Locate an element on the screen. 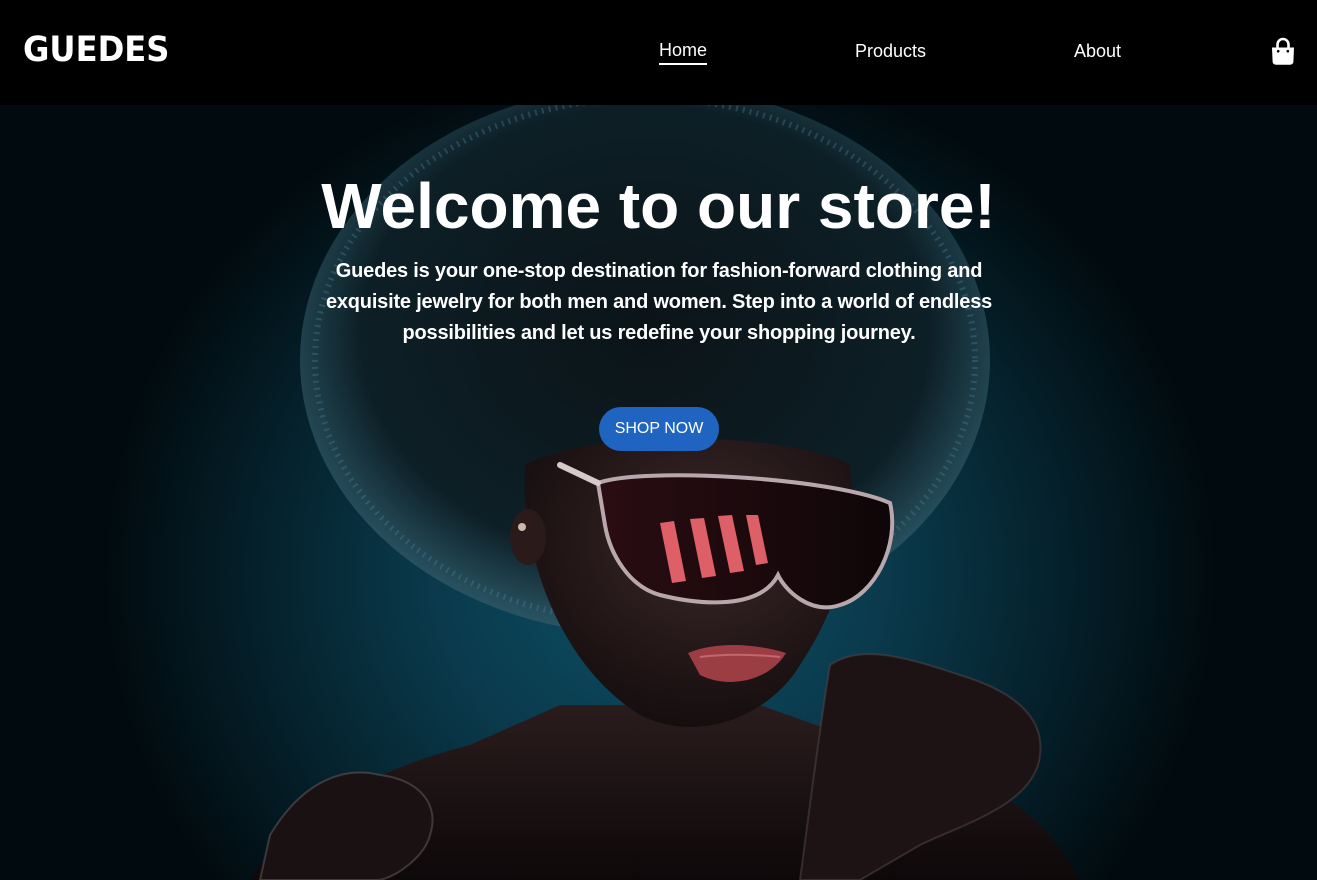 This screenshot has height=880, width=1317. shopping-bag-icon is located at coordinates (1283, 51).